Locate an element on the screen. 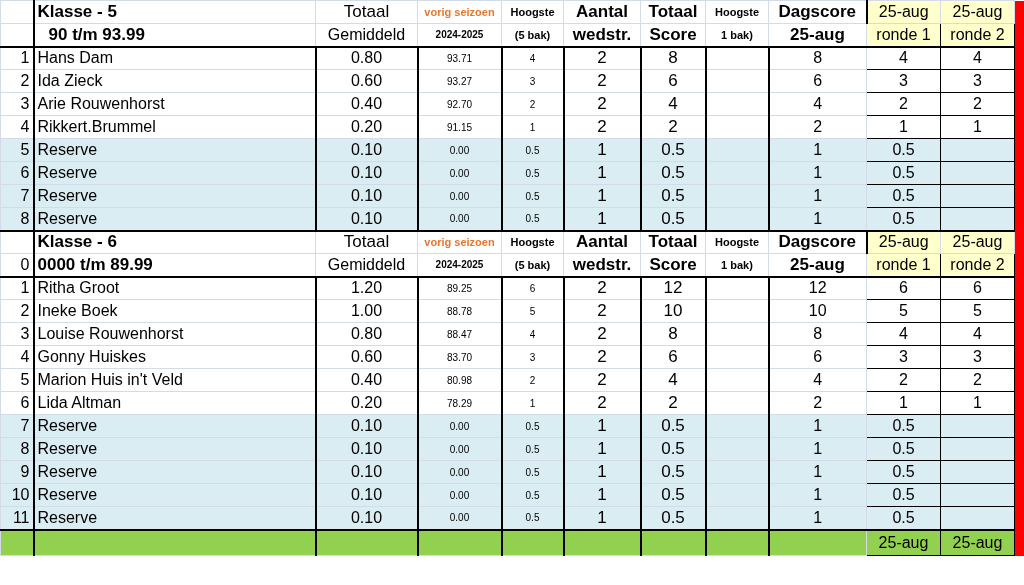 The height and width of the screenshot is (585, 1024). table-cell: 1.20 is located at coordinates (366, 288).